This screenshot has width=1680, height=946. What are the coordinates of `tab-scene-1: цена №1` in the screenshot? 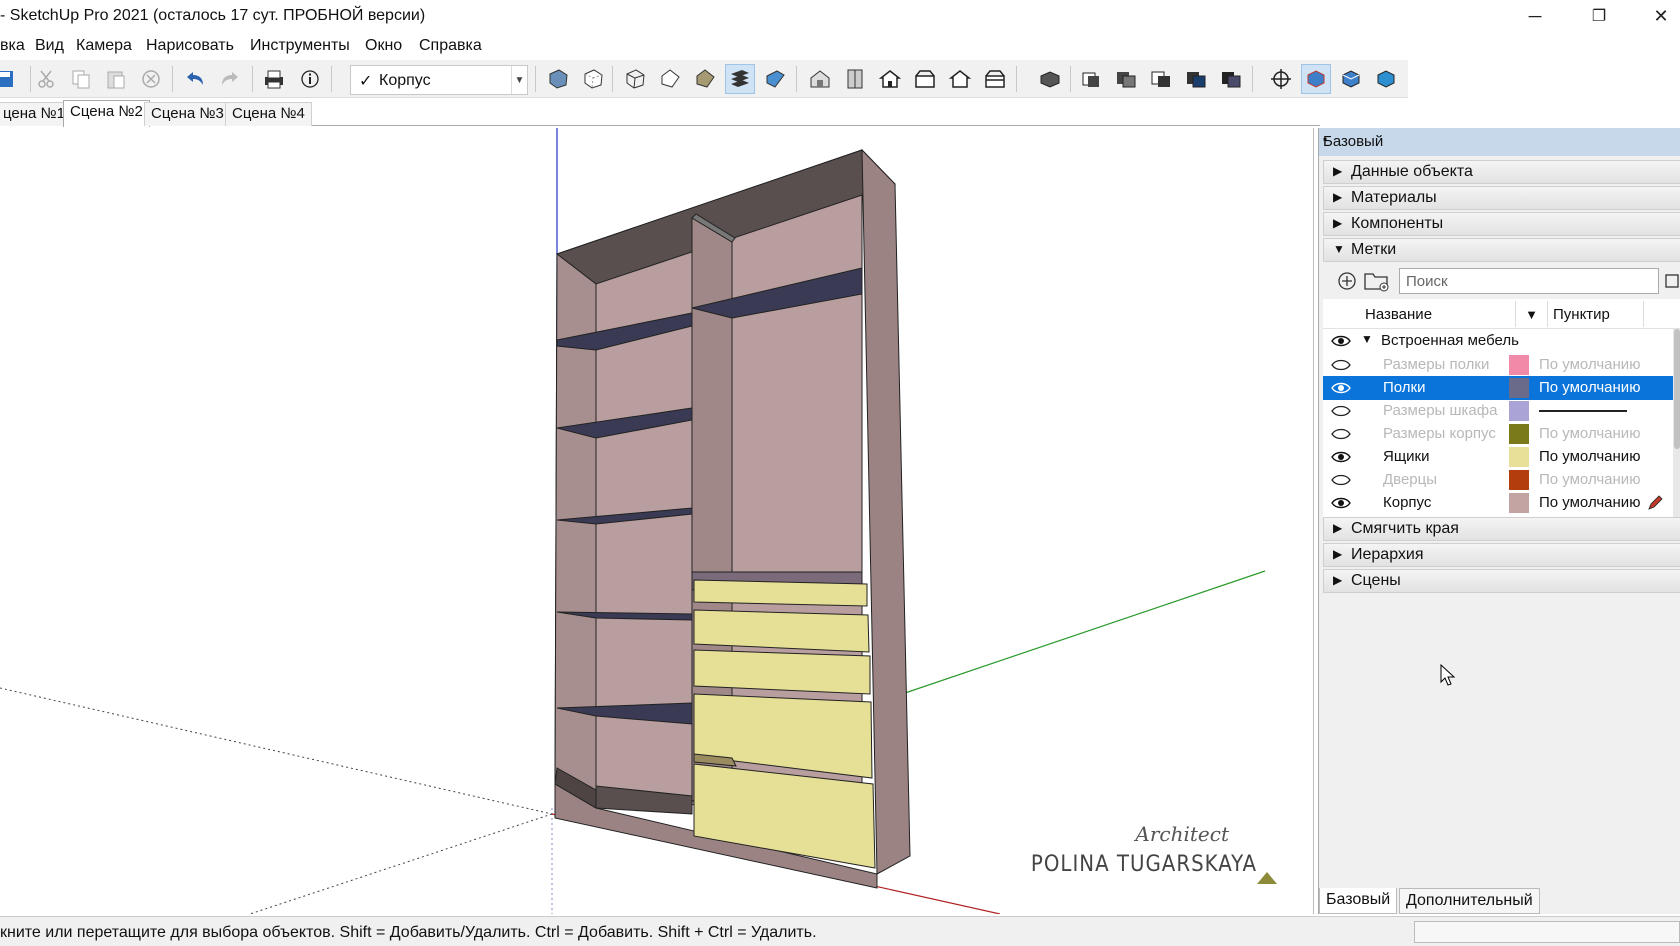 It's located at (36, 114).